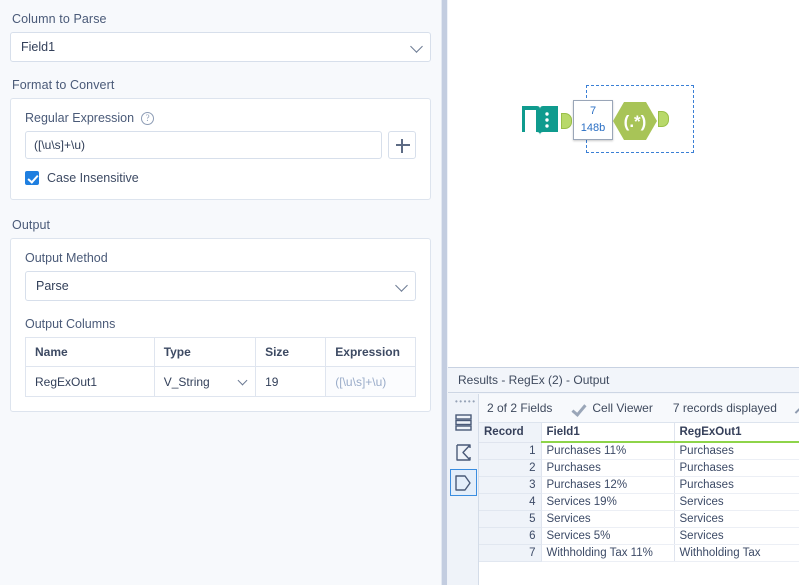 Image resolution: width=799 pixels, height=585 pixels. What do you see at coordinates (608, 502) in the screenshot?
I see `cell-field1: Services 19%` at bounding box center [608, 502].